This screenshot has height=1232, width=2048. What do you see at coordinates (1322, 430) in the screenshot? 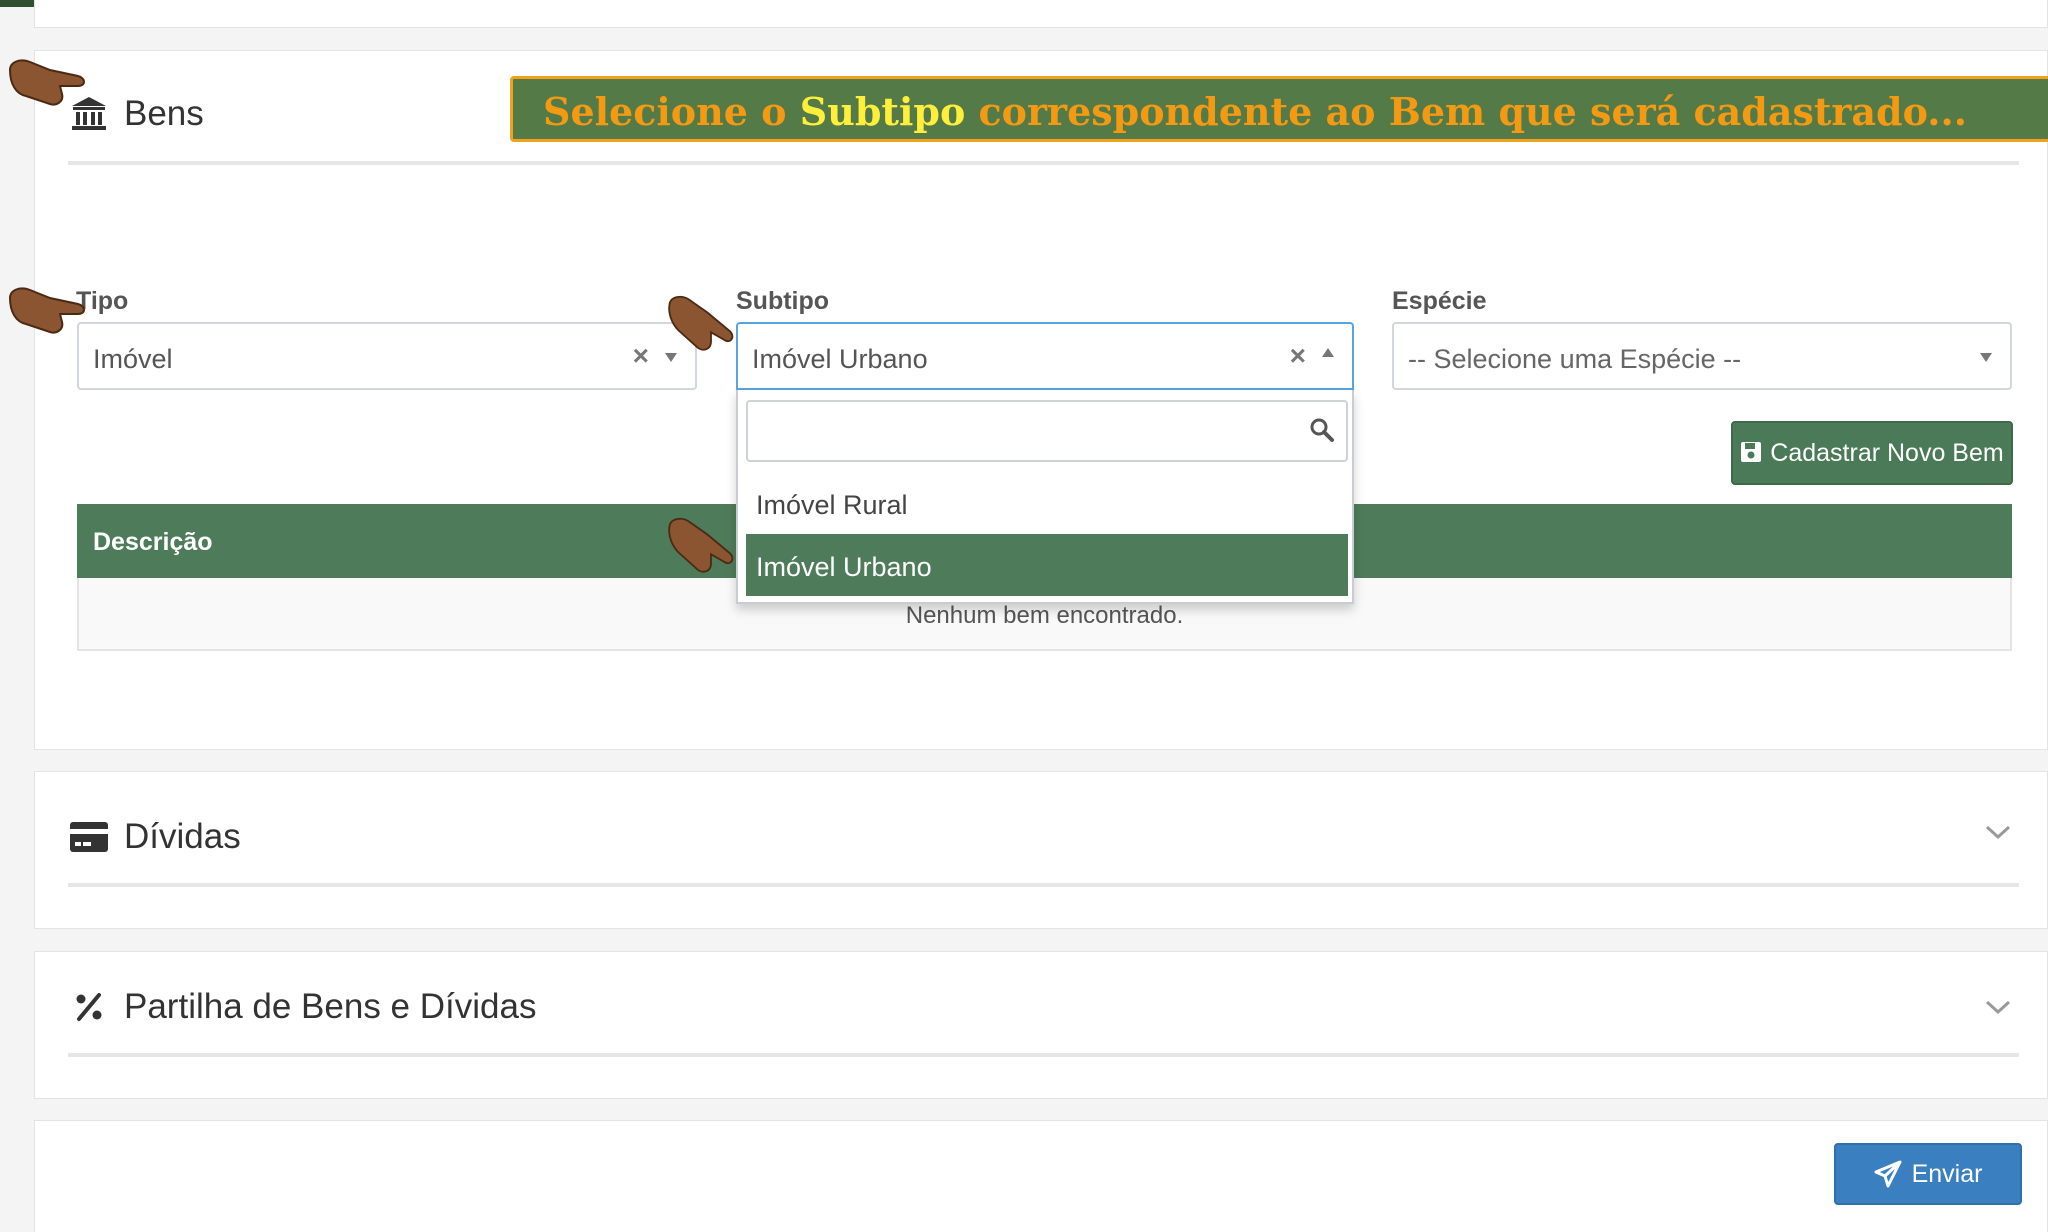
I see `search-icon` at bounding box center [1322, 430].